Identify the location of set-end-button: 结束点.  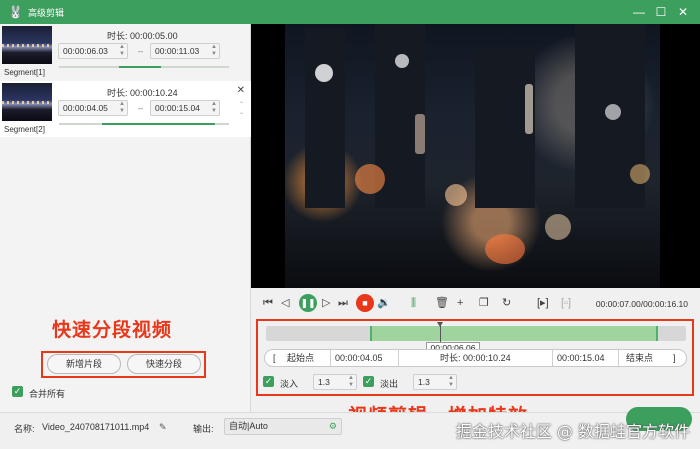
(639, 358).